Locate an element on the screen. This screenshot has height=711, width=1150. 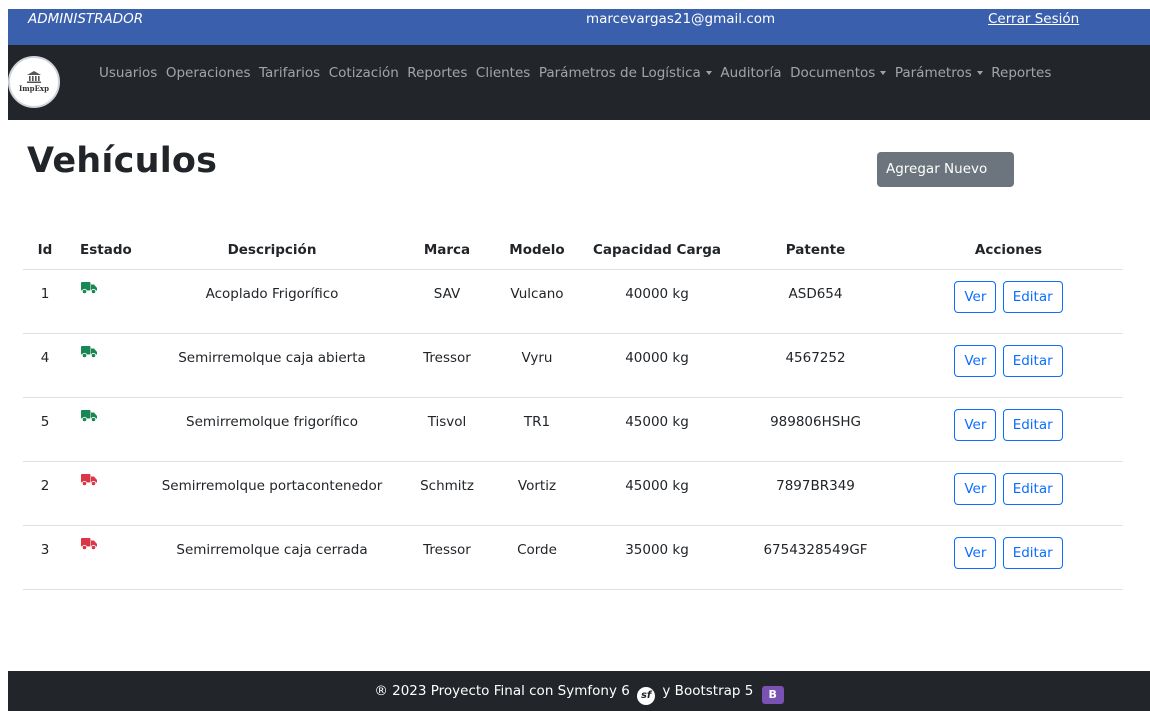
nav-item-parámetros-de-logística: Parámetros de Logística is located at coordinates (625, 73).